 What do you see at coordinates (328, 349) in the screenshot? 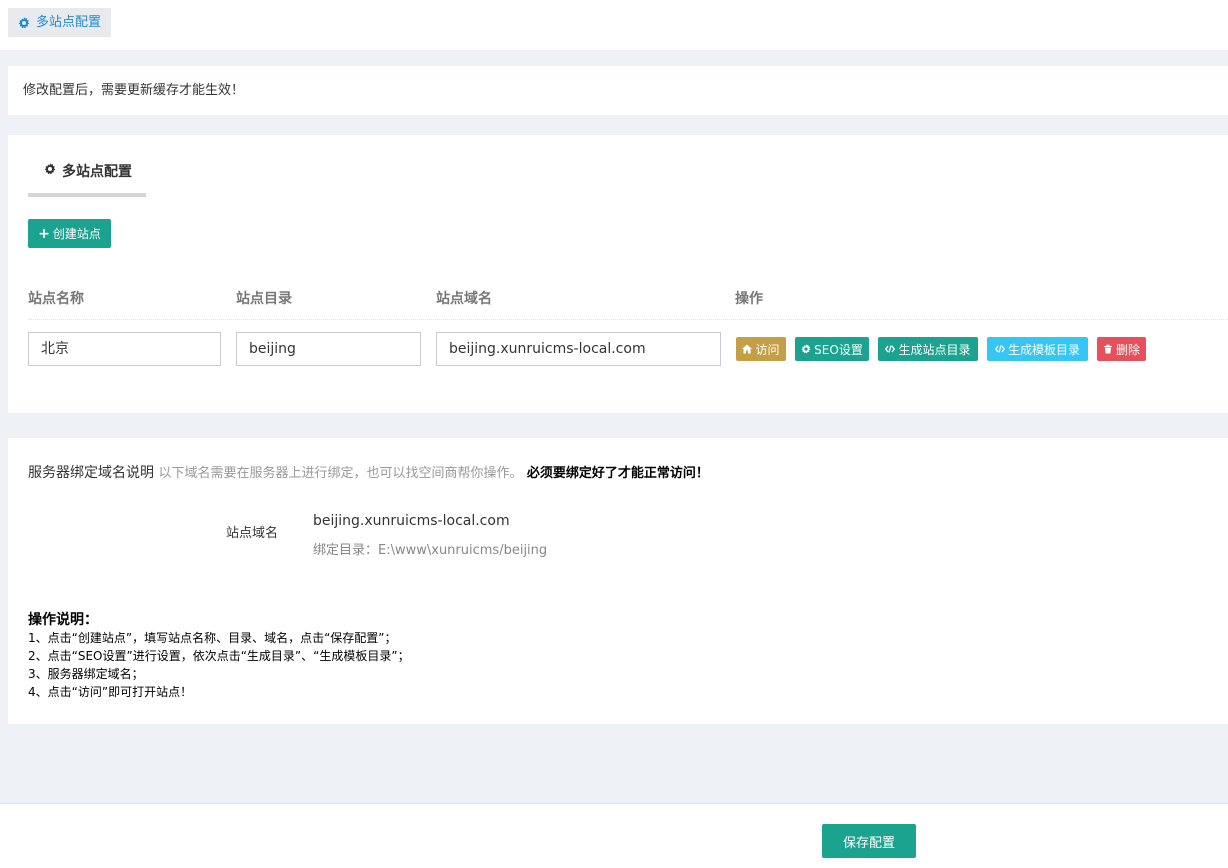
I see `site-dir-input: beijing` at bounding box center [328, 349].